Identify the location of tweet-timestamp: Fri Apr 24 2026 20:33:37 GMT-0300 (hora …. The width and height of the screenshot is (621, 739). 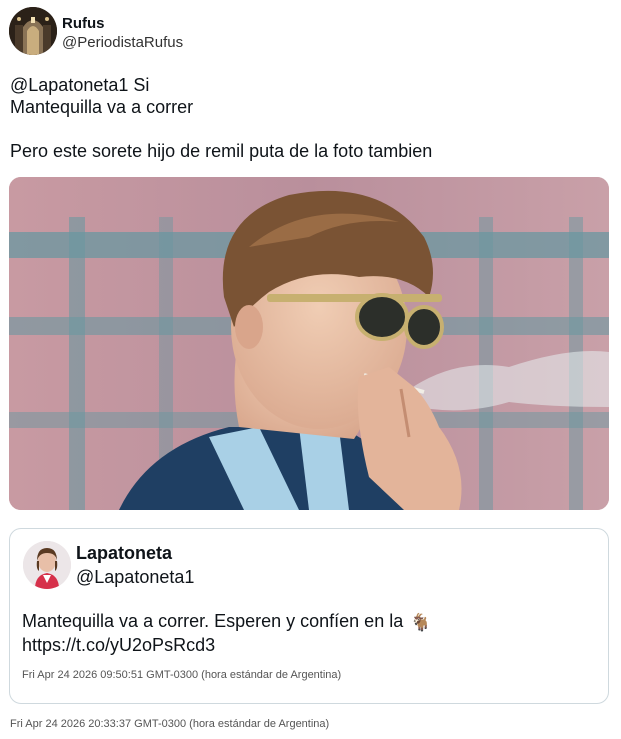
(169, 724).